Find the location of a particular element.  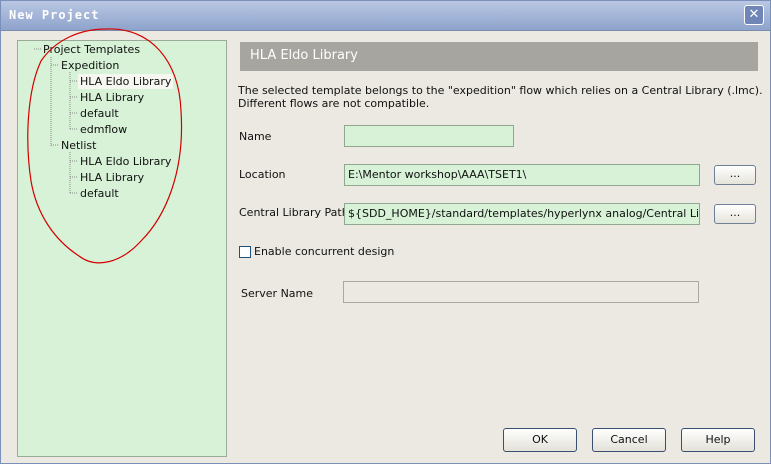

tree-item-expedition-edmflow: edmflow is located at coordinates (103, 129).